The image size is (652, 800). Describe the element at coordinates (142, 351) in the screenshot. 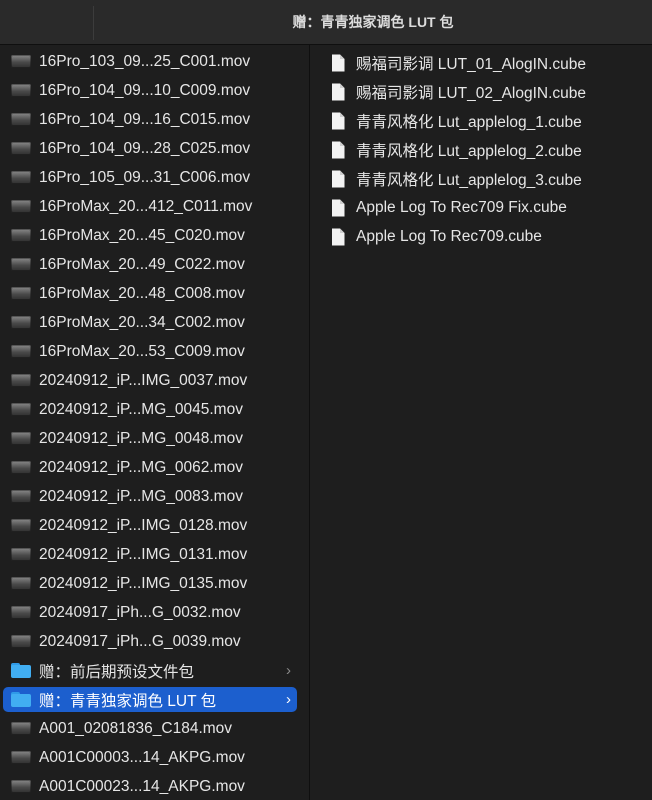

I see `row-label: 16ProMax_20...53_C009.mov` at that location.